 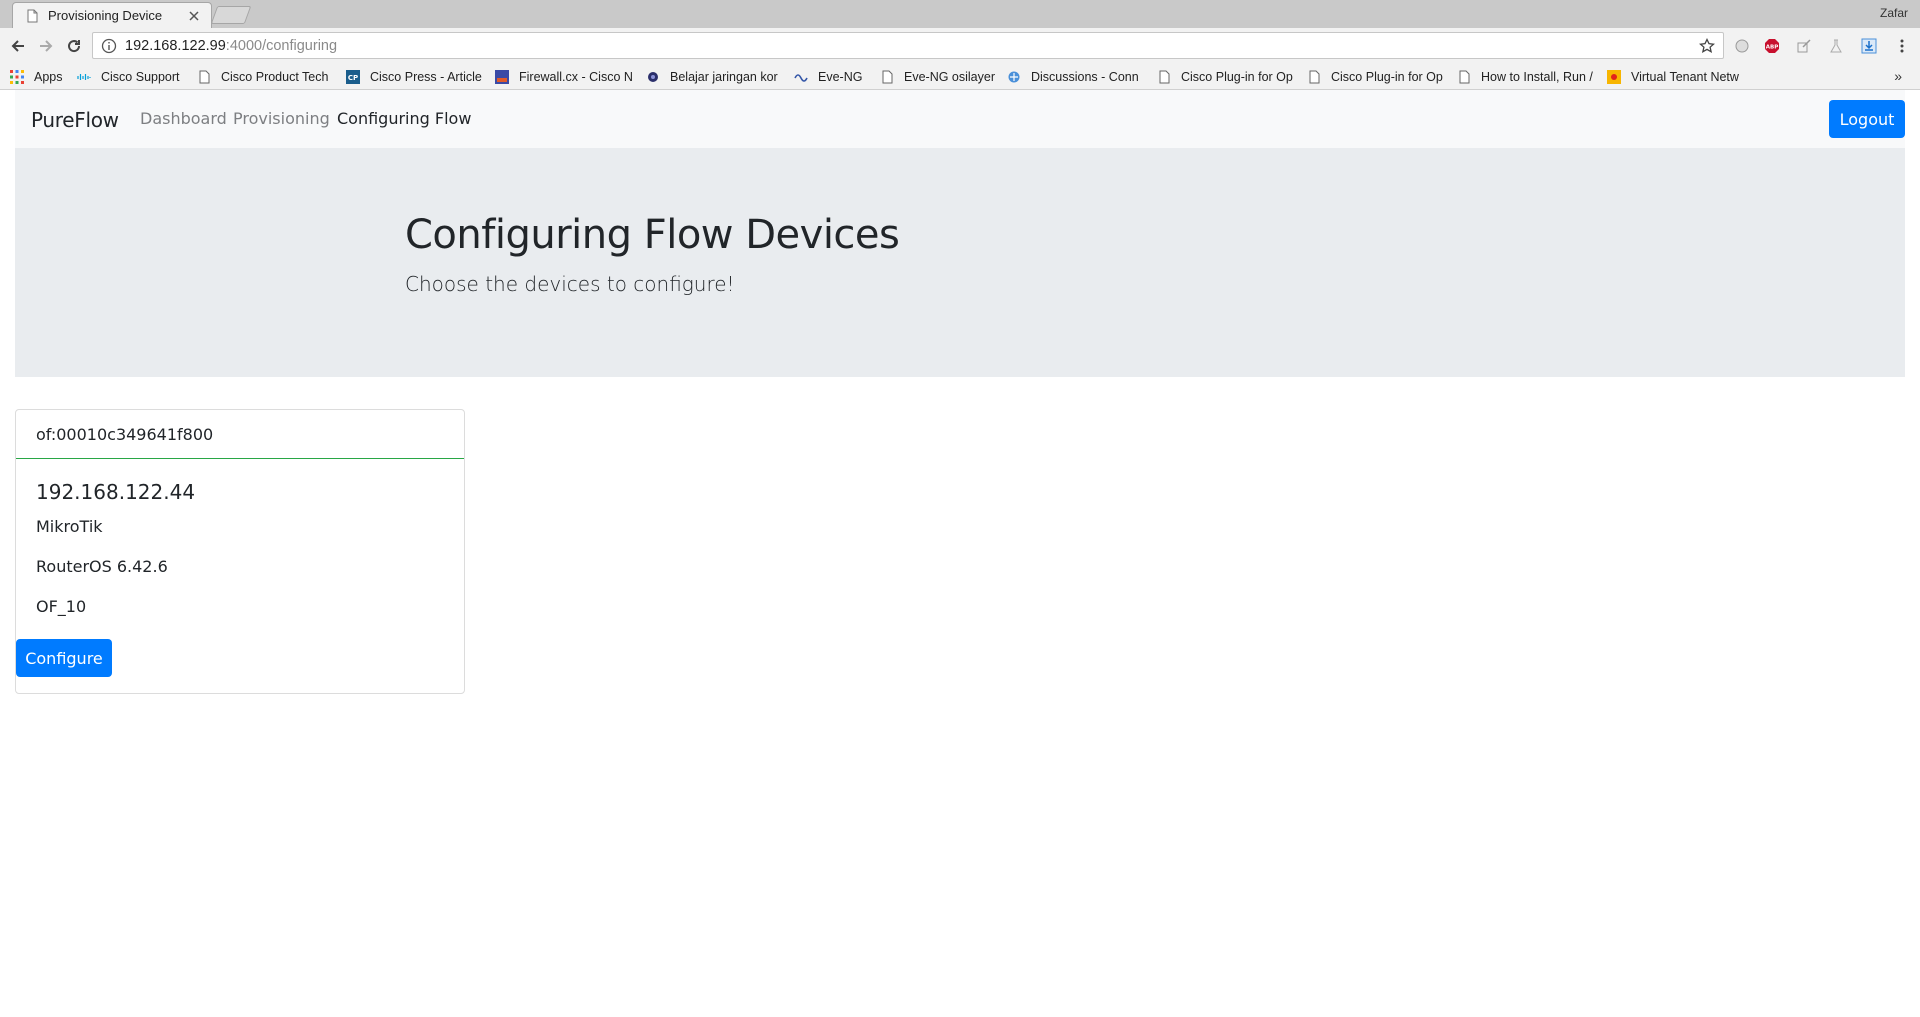 What do you see at coordinates (426, 77) in the screenshot?
I see `bookmark-label: Cisco Press - Article` at bounding box center [426, 77].